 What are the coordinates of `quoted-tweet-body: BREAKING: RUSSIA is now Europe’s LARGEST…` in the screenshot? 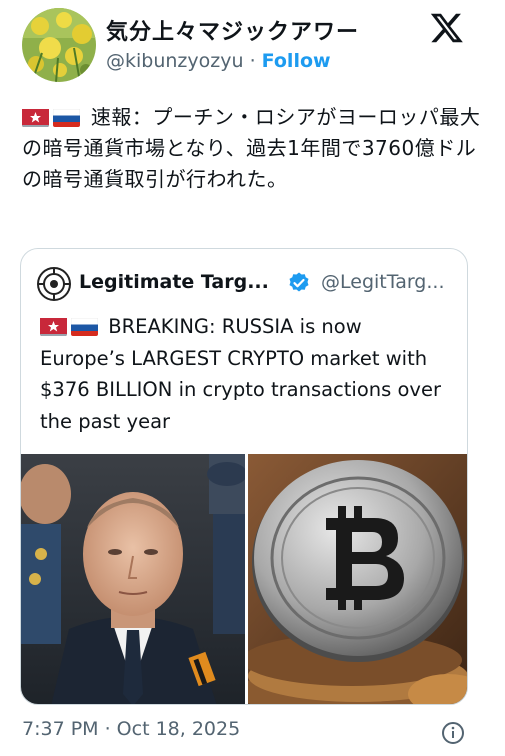 It's located at (246, 374).